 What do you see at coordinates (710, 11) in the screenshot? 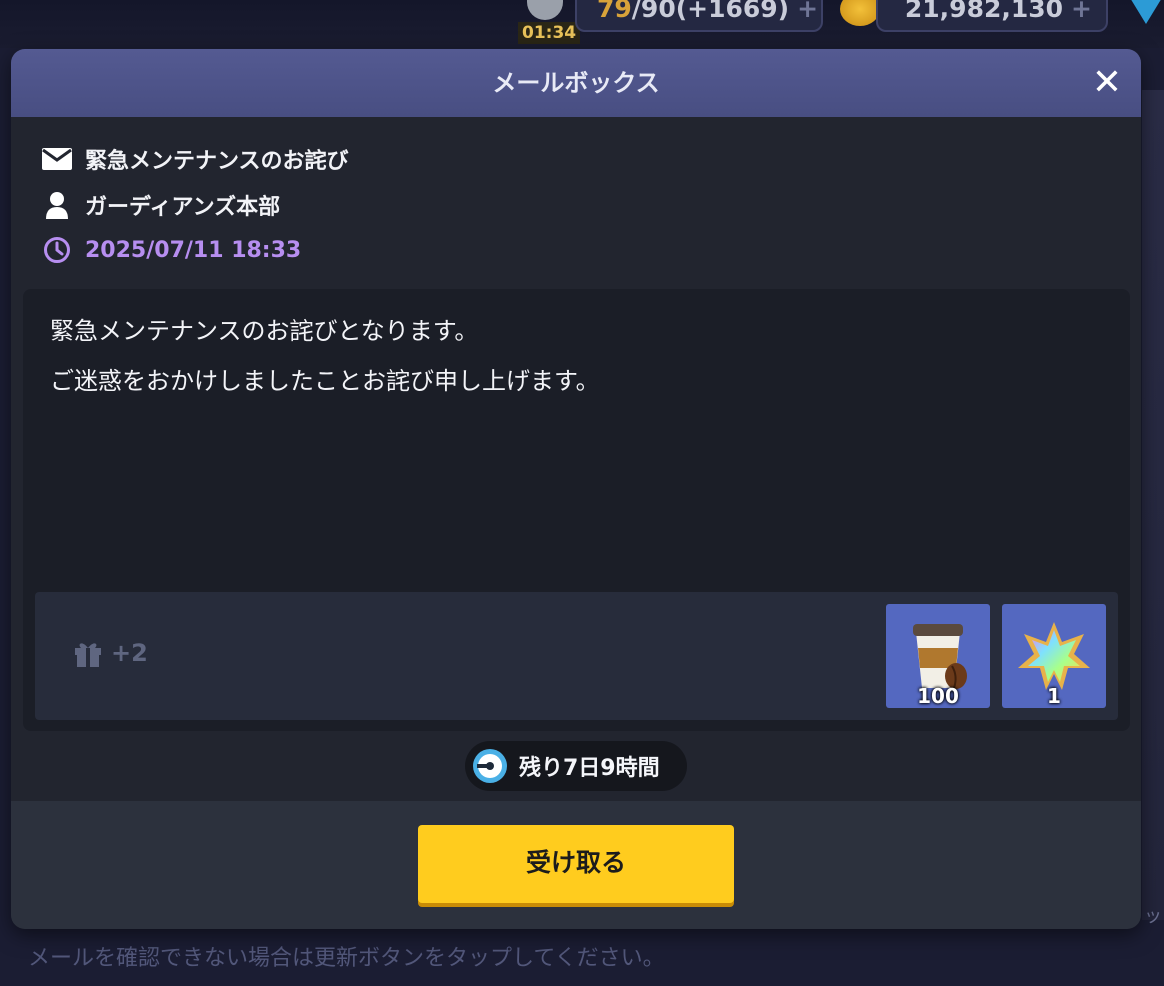
I see `stamina-max: /90(+1669)` at bounding box center [710, 11].